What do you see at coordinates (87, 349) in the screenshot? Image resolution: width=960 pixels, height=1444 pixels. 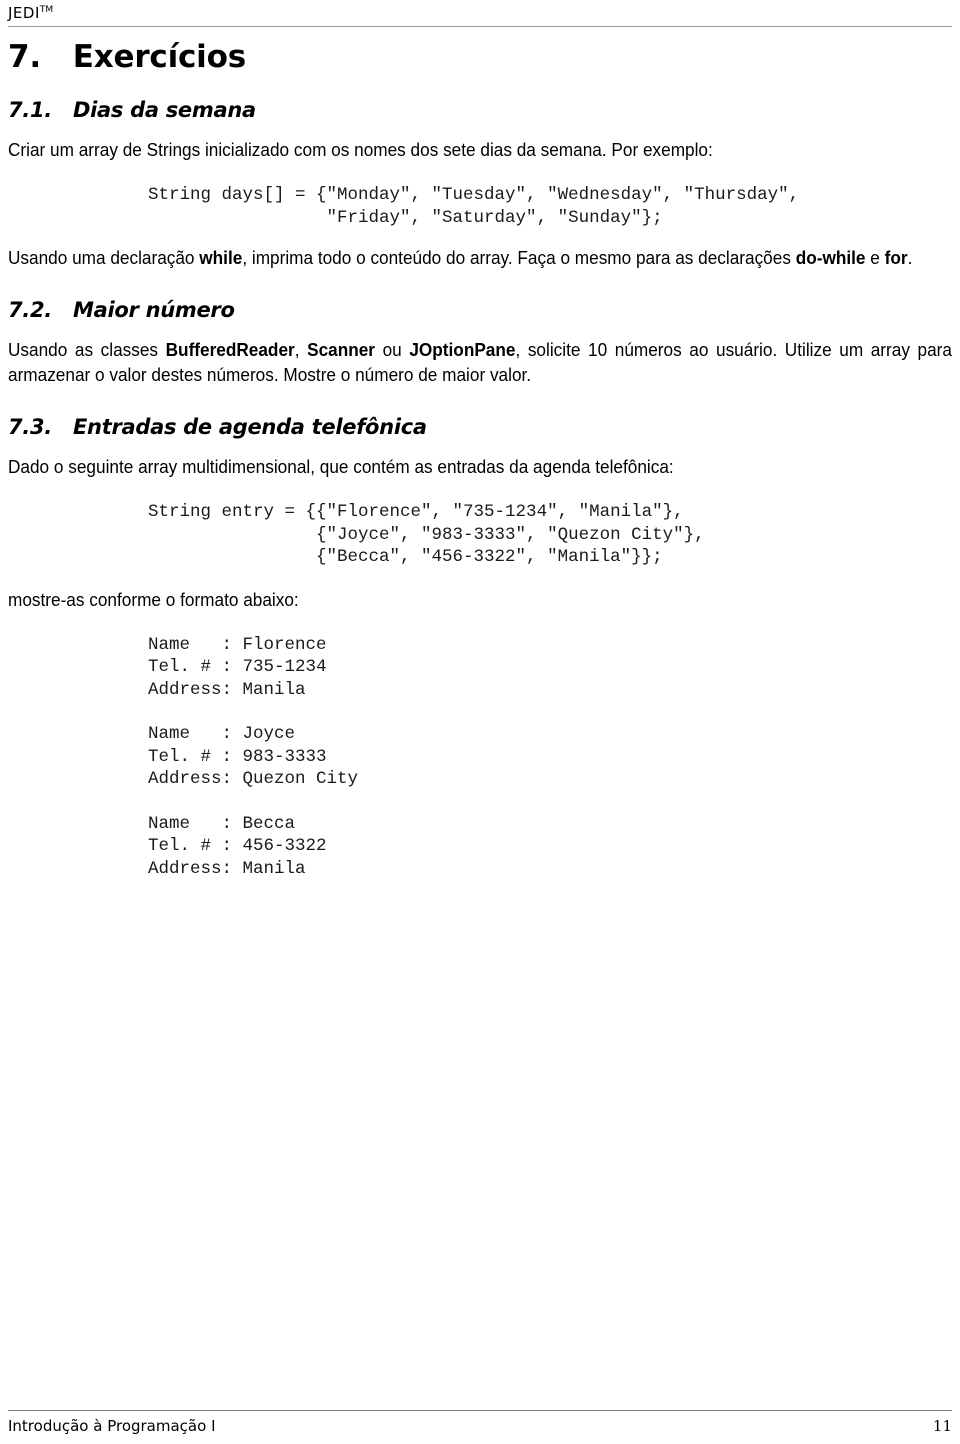 I see `text-fragment: Usando as classes` at bounding box center [87, 349].